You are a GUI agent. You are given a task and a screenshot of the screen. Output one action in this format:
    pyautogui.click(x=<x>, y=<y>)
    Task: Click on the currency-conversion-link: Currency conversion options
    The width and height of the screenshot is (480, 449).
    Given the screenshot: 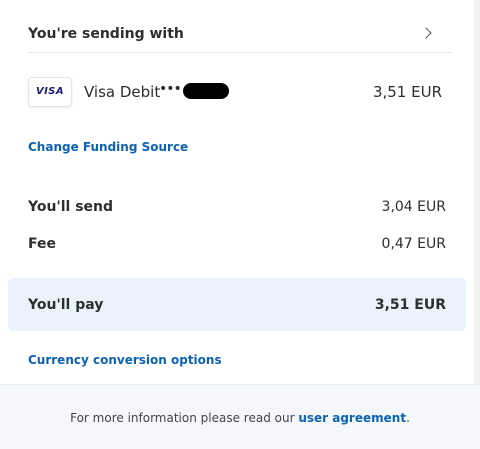 What is the action you would take?
    pyautogui.click(x=125, y=360)
    